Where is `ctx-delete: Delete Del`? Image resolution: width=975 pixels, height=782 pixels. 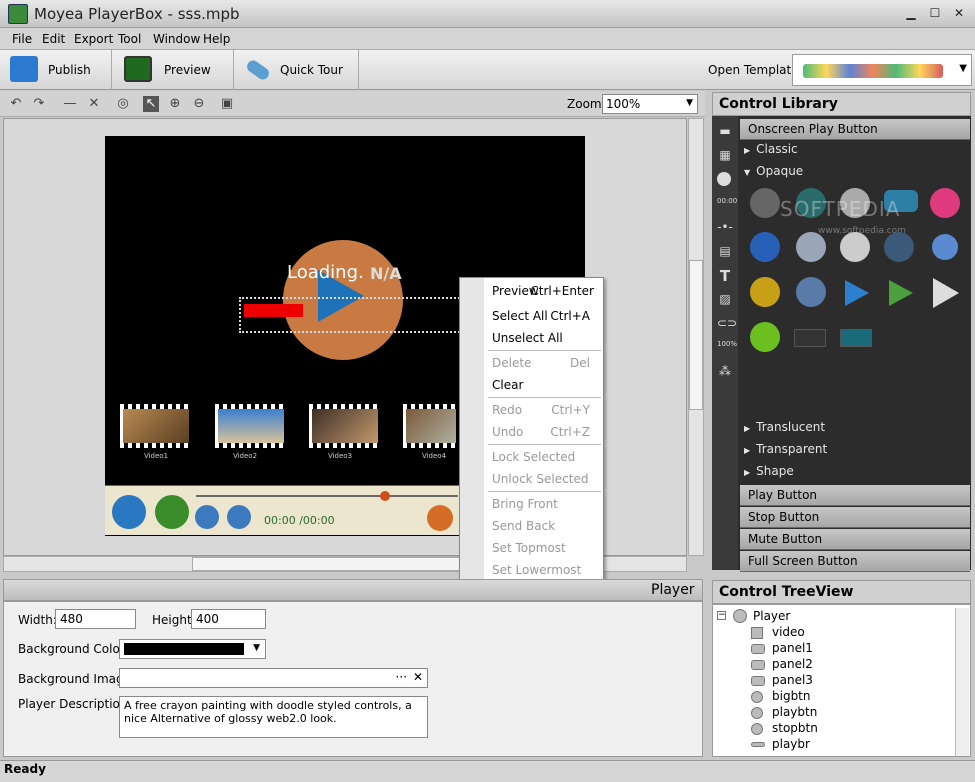
ctx-delete: Delete Del is located at coordinates (544, 363).